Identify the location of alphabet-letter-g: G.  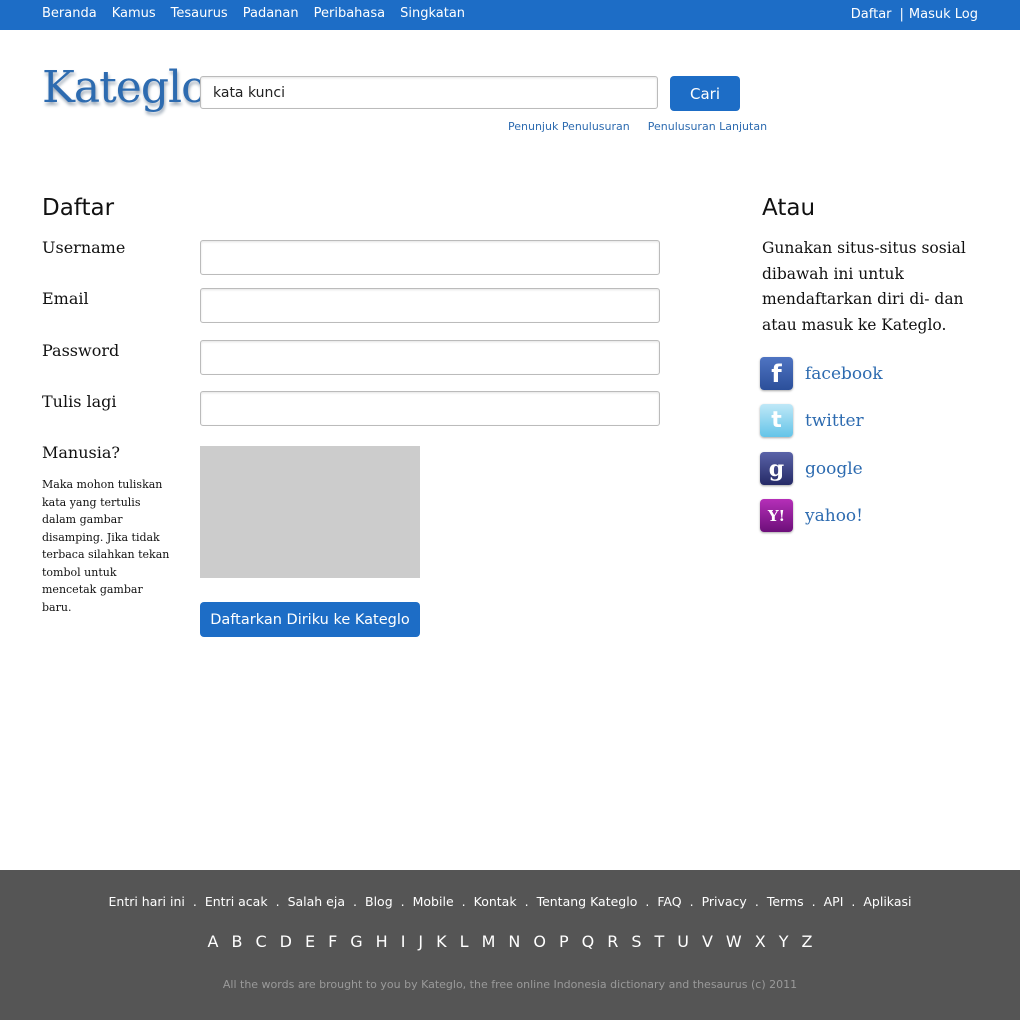
(356, 941).